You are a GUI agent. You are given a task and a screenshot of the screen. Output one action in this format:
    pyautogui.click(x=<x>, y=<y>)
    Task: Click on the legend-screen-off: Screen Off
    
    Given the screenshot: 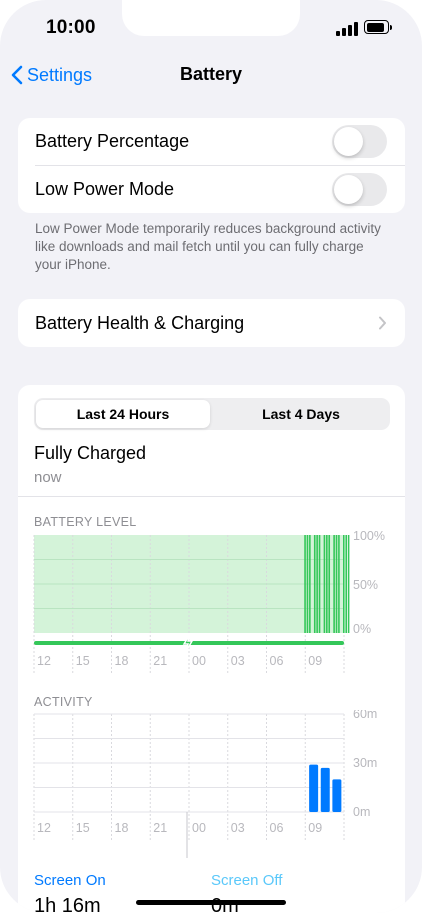 What is the action you would take?
    pyautogui.click(x=247, y=880)
    